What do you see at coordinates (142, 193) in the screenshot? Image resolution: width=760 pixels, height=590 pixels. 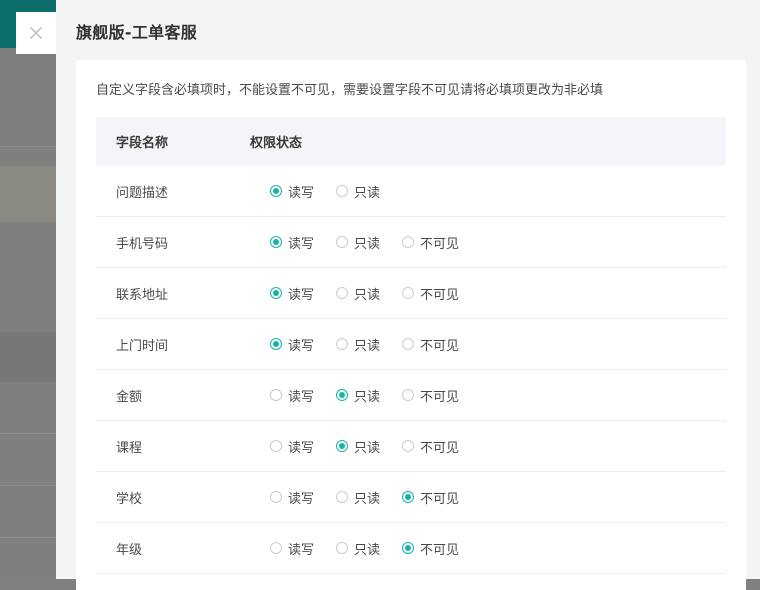 I see `field-name: 问题描述` at bounding box center [142, 193].